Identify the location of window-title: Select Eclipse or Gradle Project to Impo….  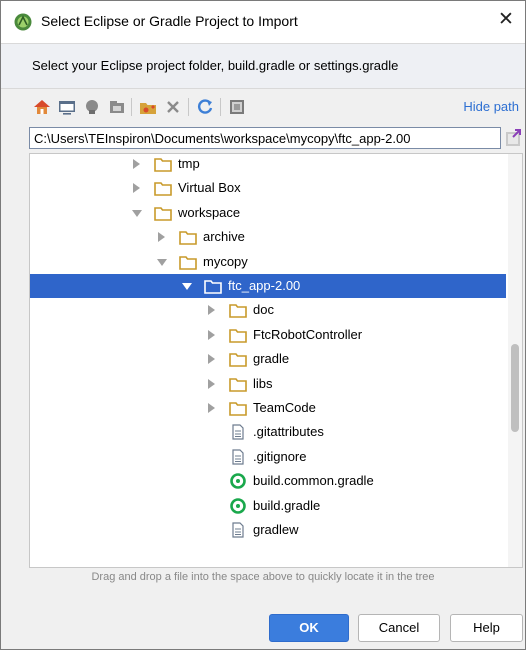
(169, 21).